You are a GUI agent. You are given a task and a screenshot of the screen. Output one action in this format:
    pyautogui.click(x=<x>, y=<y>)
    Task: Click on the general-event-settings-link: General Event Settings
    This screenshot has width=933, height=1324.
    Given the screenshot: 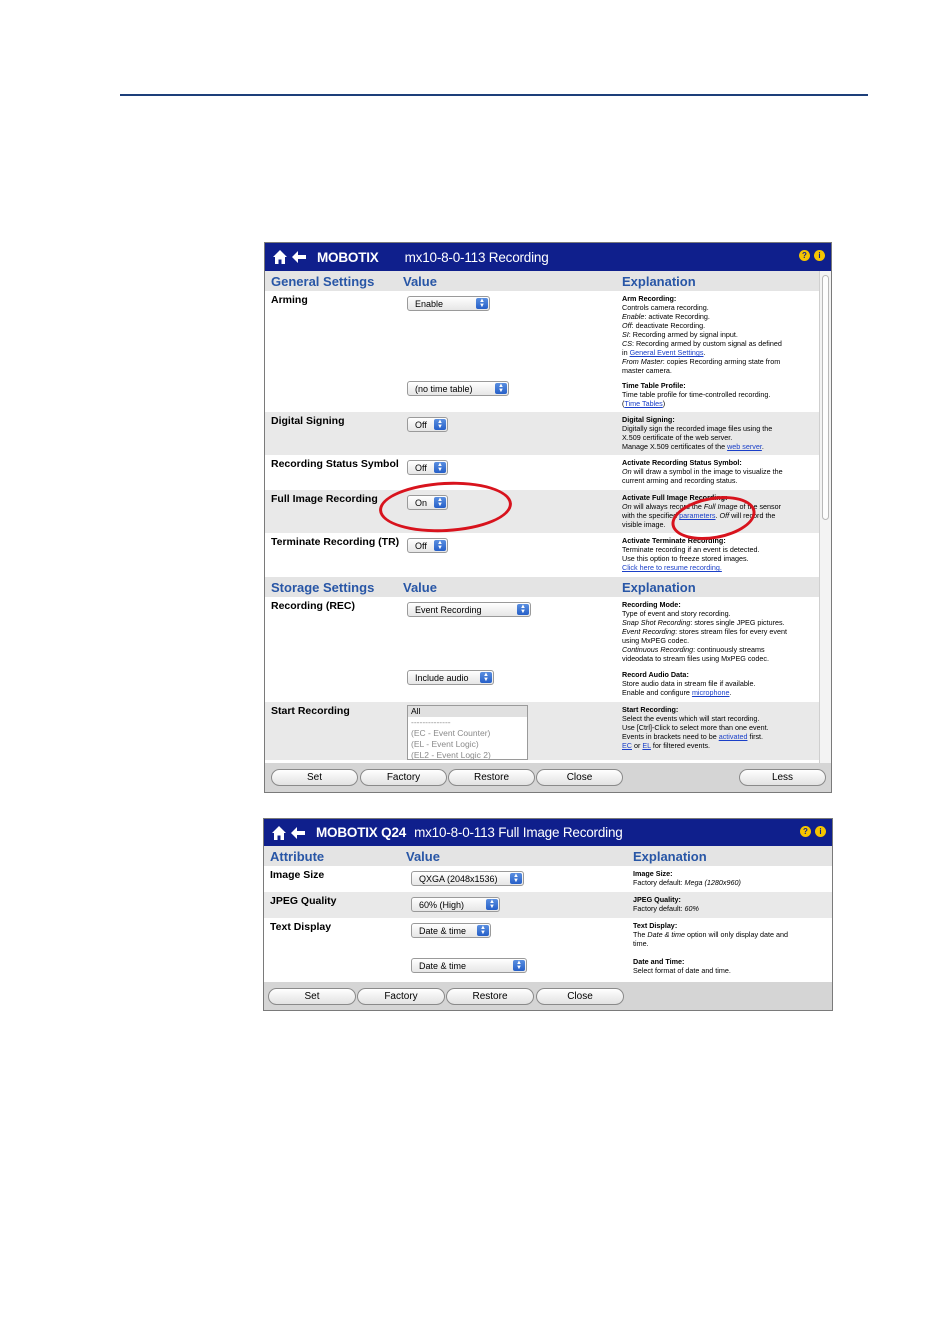 What is the action you would take?
    pyautogui.click(x=667, y=352)
    